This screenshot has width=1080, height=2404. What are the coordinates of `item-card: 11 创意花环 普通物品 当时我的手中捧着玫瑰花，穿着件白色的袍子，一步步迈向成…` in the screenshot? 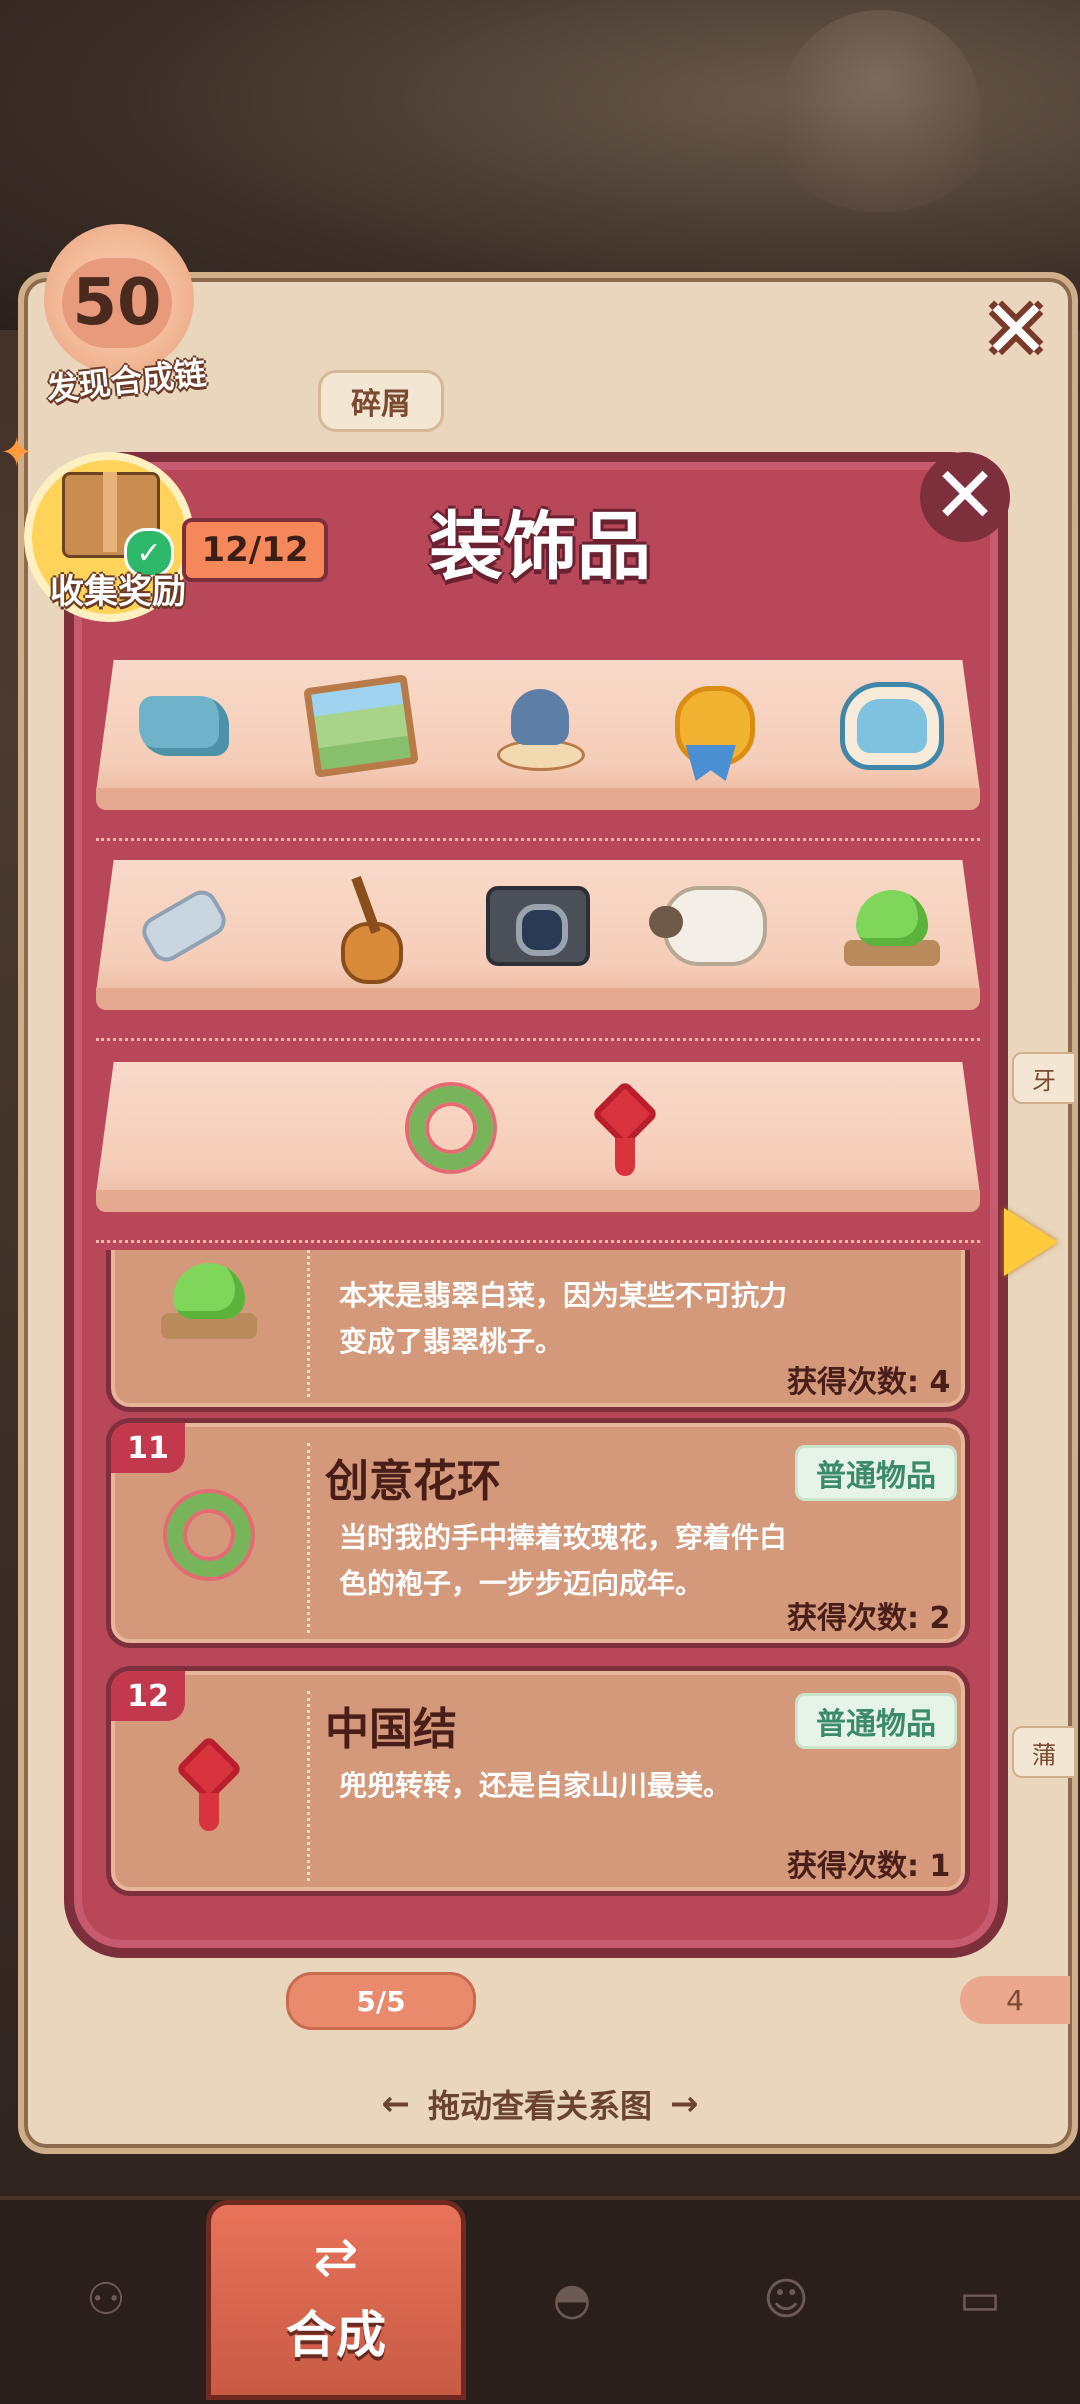 It's located at (538, 1533).